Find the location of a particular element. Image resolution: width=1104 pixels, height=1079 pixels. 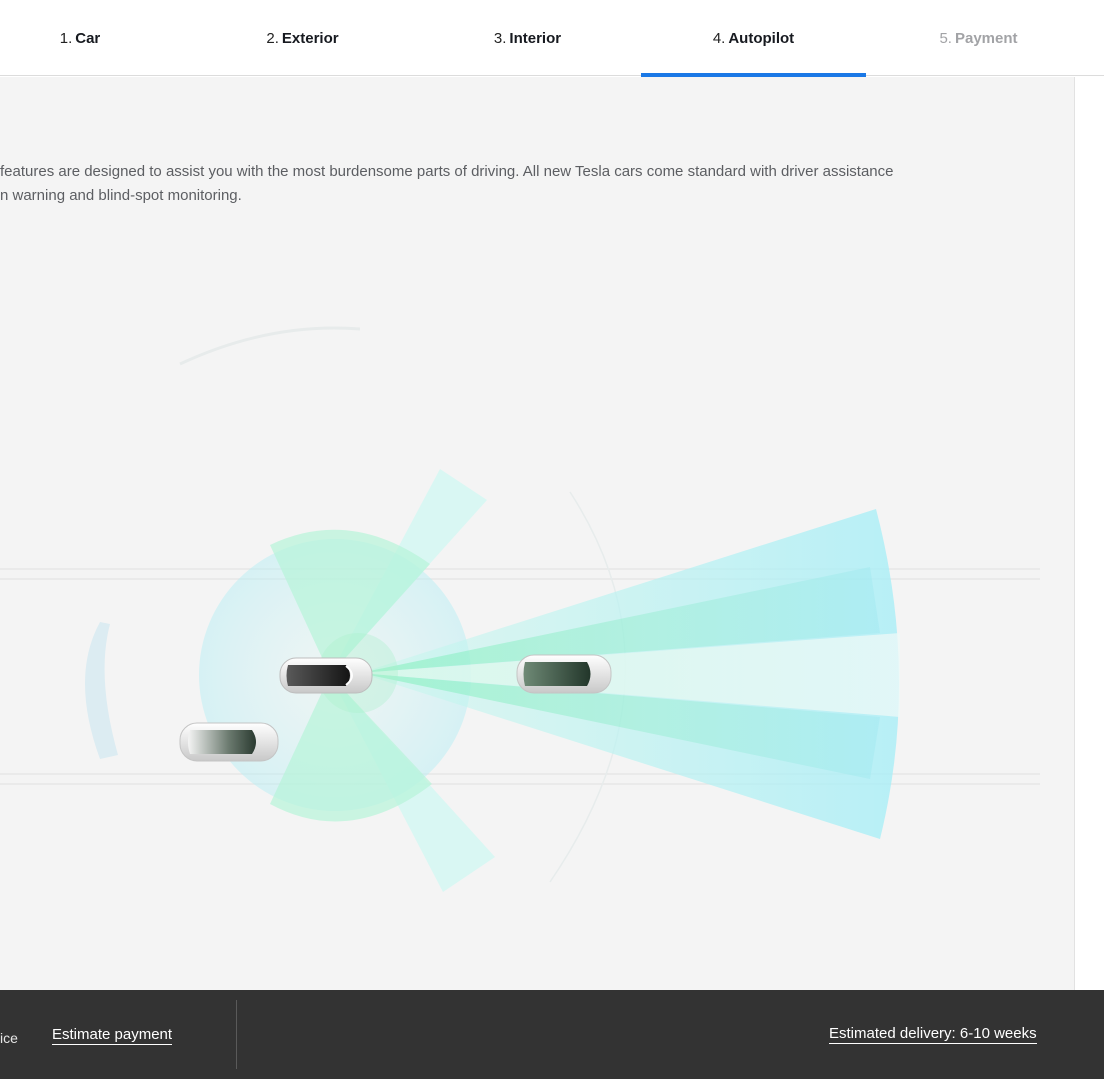

footer-divider is located at coordinates (236, 1034).